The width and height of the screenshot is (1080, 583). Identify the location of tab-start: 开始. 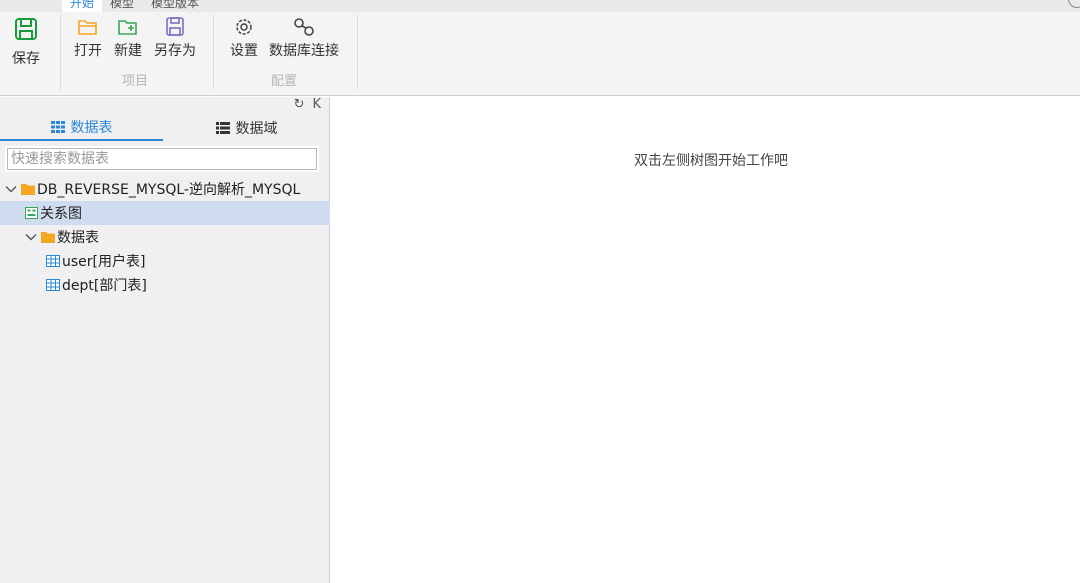
(82, 6).